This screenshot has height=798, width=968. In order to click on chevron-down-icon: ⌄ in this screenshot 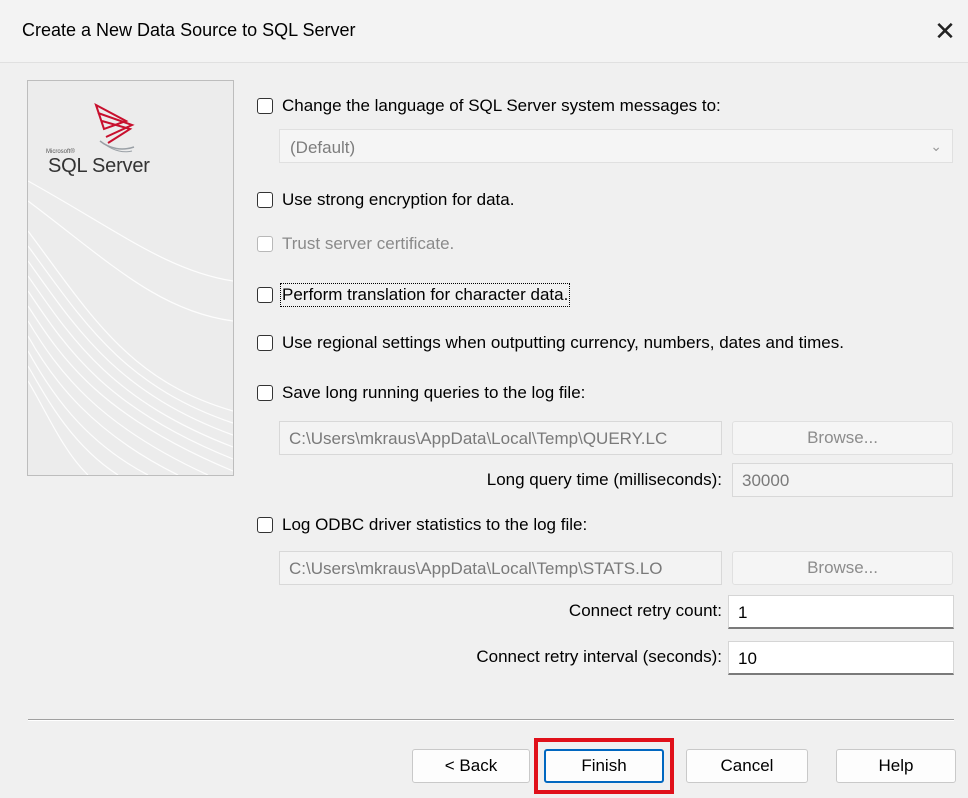, I will do `click(936, 146)`.